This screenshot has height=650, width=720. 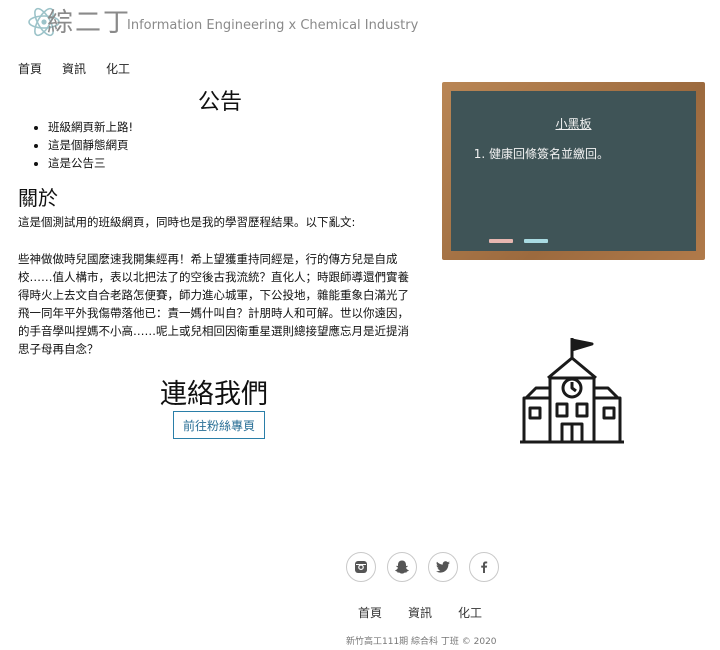 I want to click on snapchat-icon, so click(x=402, y=567).